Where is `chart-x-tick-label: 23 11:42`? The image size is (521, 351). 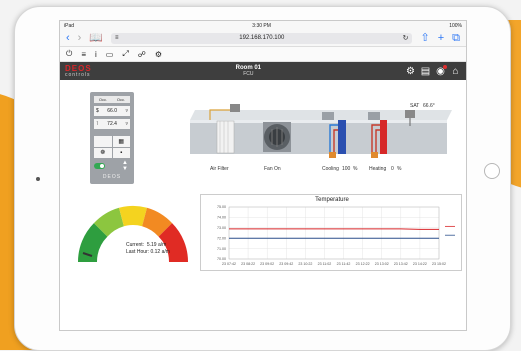
chart-x-tick-label: 23 11:42 is located at coordinates (344, 264).